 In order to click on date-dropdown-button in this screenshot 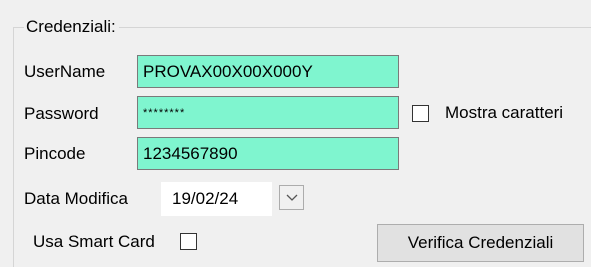, I will do `click(291, 197)`.